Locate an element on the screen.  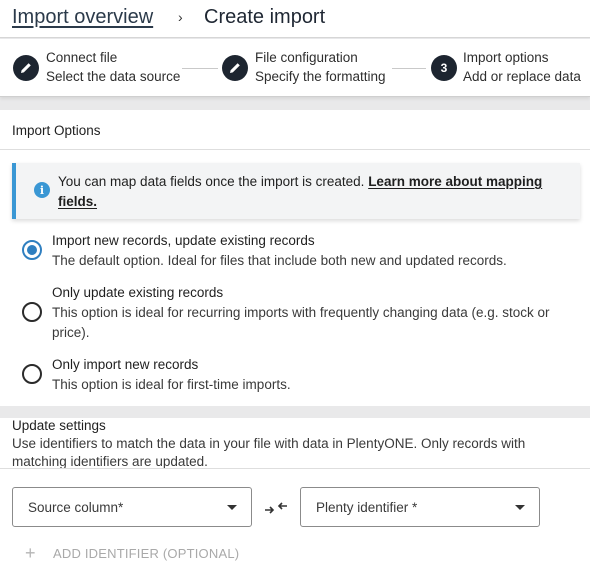
update-settings-title: Update settings is located at coordinates (59, 425).